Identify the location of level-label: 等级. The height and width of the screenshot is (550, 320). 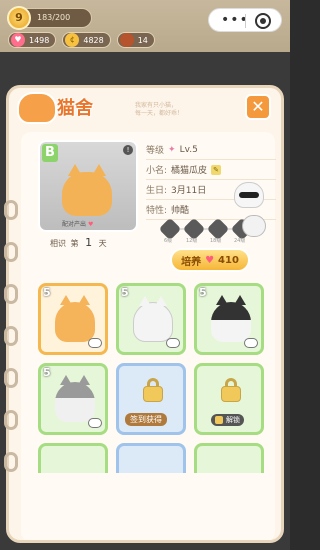
(155, 151).